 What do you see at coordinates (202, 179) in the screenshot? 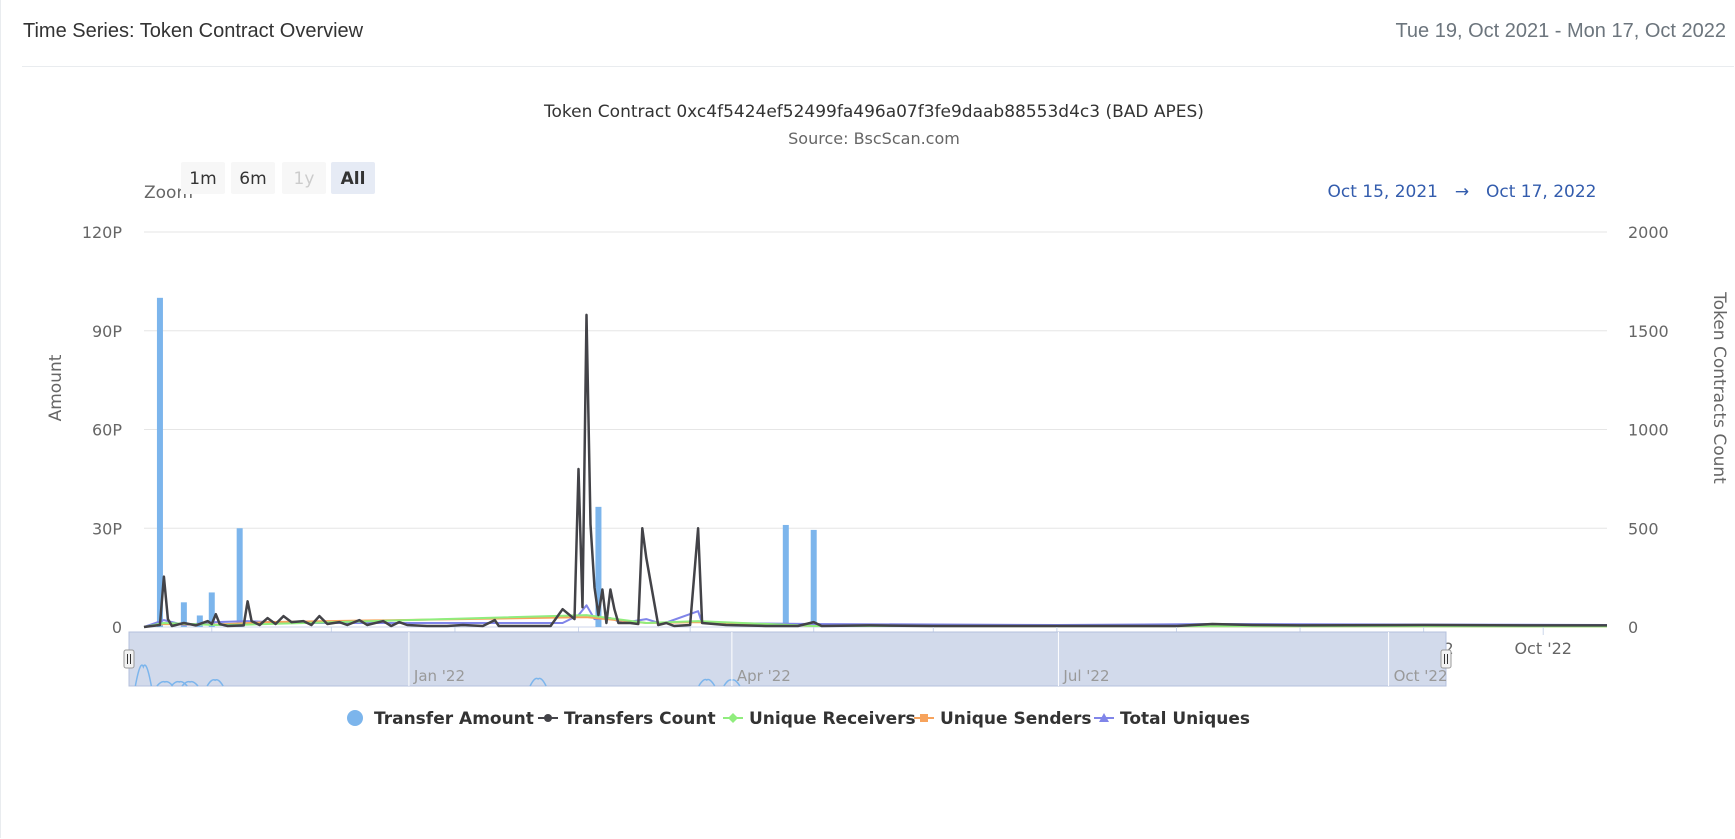
I see `zoom-button-label: 1m` at bounding box center [202, 179].